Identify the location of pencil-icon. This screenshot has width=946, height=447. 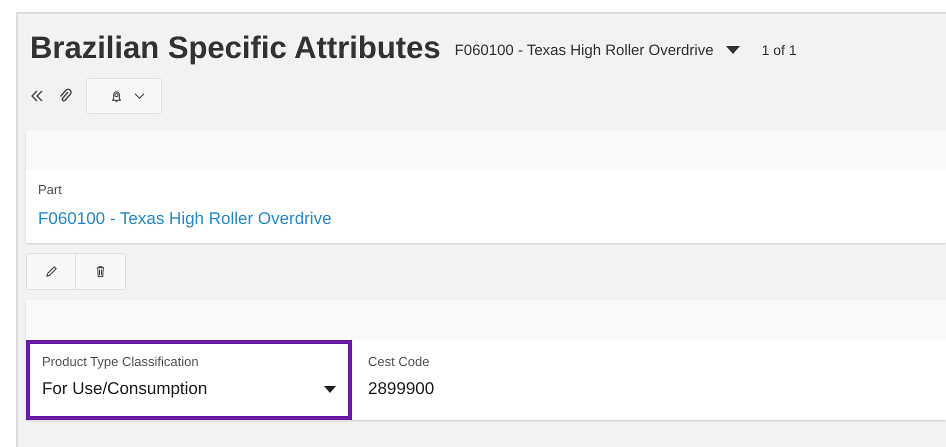
(51, 271).